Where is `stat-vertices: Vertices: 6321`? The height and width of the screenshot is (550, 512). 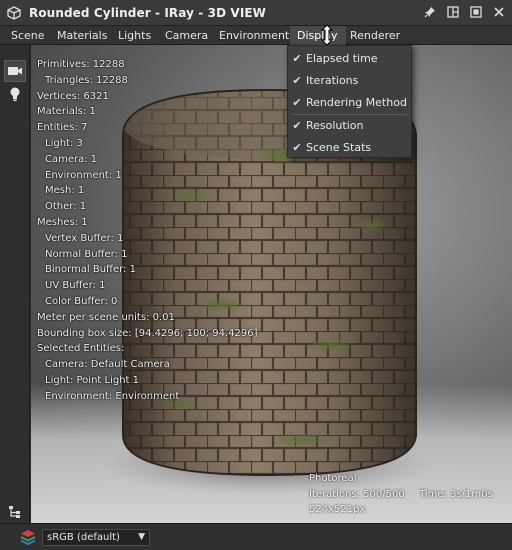 stat-vertices: Vertices: 6321 is located at coordinates (73, 96).